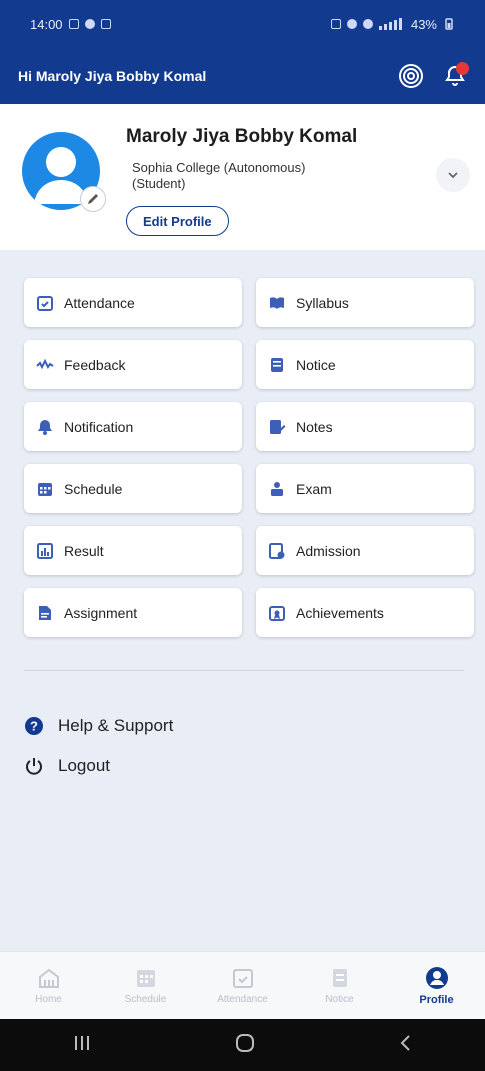 The width and height of the screenshot is (485, 1071). What do you see at coordinates (45, 613) in the screenshot?
I see `assignment-icon` at bounding box center [45, 613].